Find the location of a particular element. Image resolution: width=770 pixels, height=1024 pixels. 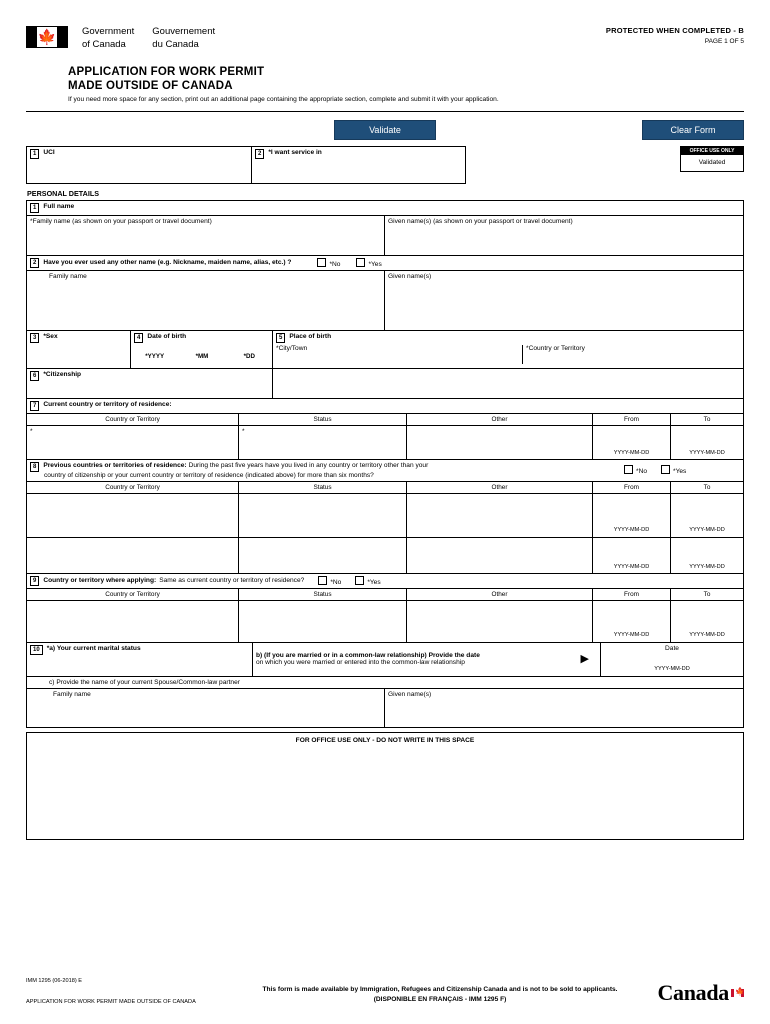

q9-col-from: From is located at coordinates (632, 594).